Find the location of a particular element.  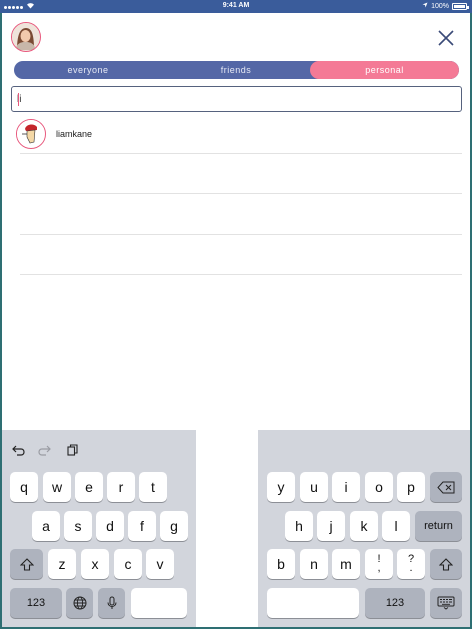

key-e: e is located at coordinates (89, 487).